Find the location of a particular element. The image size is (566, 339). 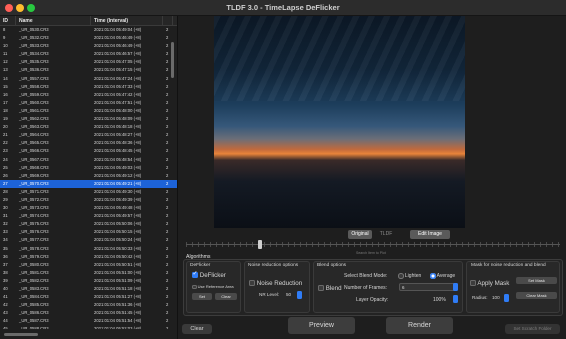

table-row: 36 _UR_0579.CR3 2021:01:04 05:50:42 (+8) 2 is located at coordinates (88, 257).